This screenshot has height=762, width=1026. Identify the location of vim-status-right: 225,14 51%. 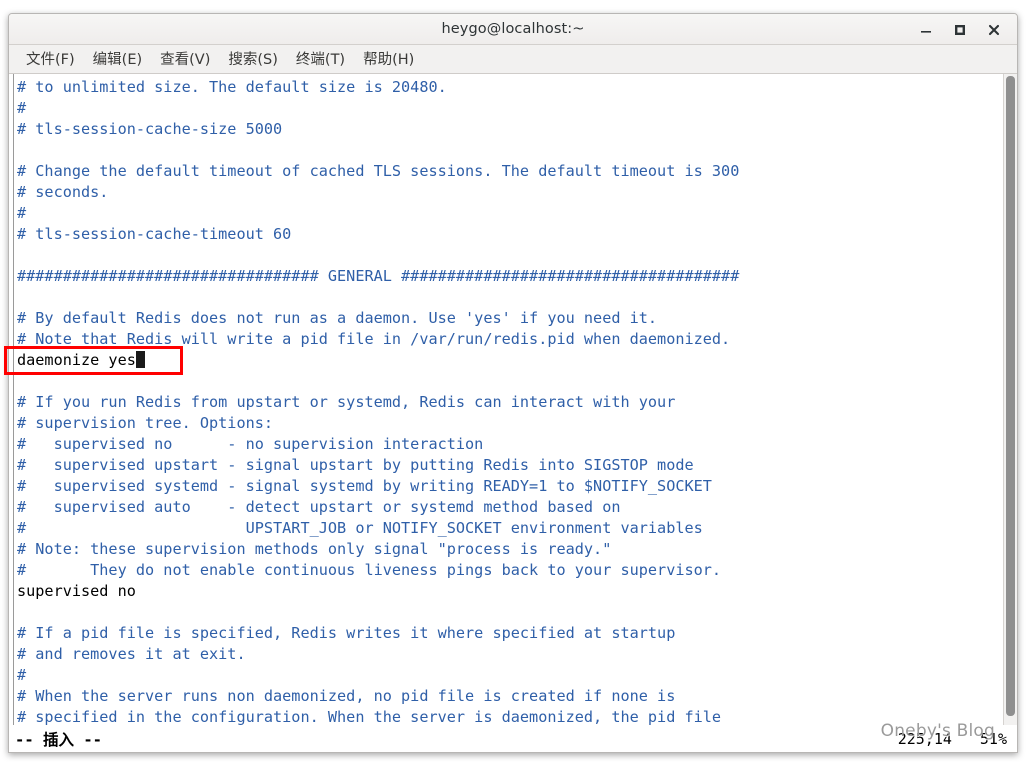
(952, 738).